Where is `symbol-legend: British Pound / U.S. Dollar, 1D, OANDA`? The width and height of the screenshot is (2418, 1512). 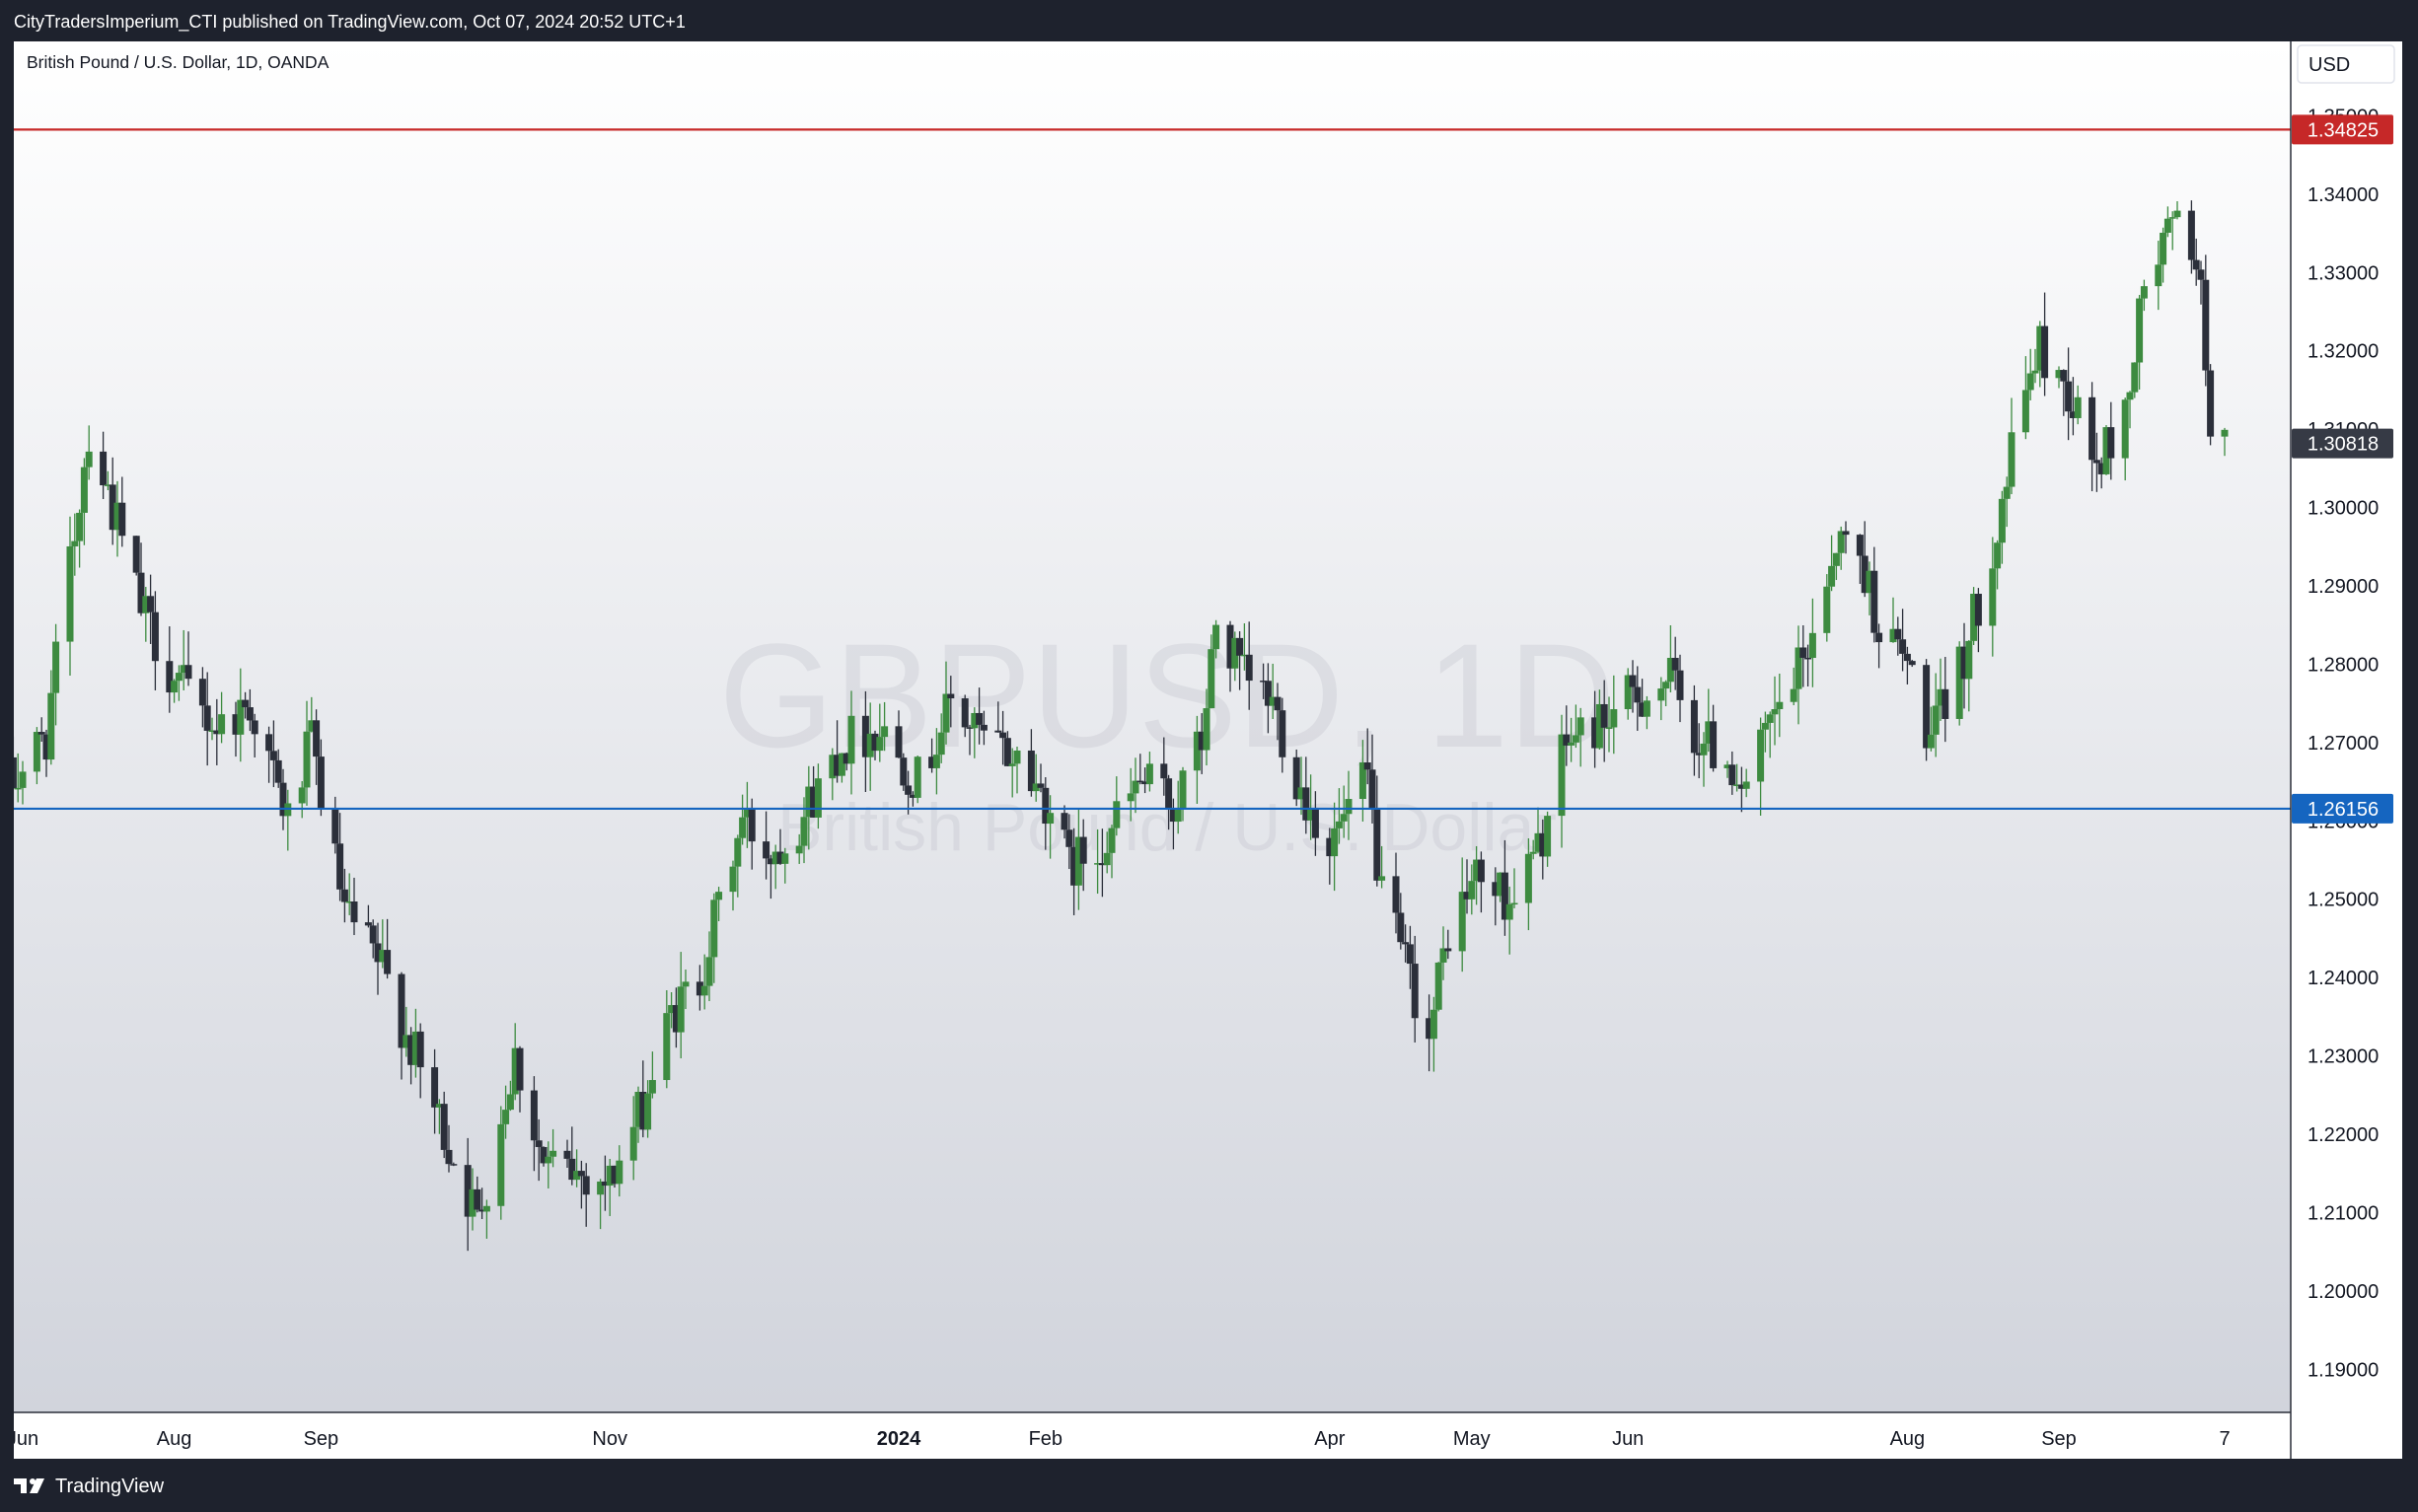 symbol-legend: British Pound / U.S. Dollar, 1D, OANDA is located at coordinates (178, 62).